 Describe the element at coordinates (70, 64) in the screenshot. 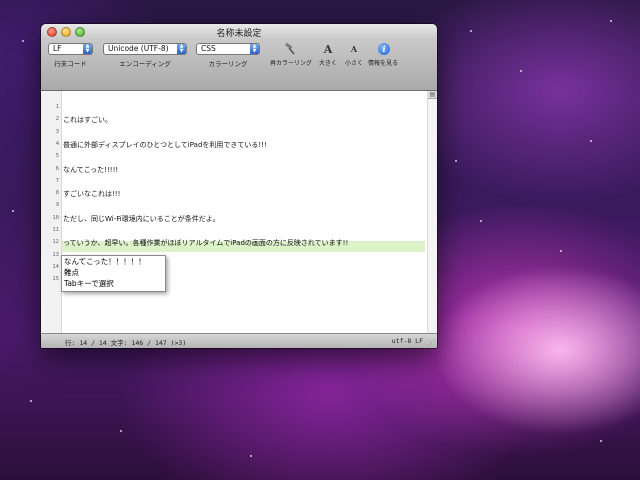

I see `line-ending-label: 行末コード` at that location.